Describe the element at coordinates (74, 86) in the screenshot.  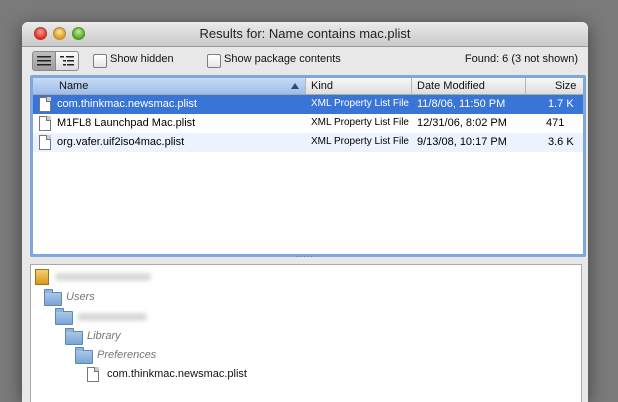
I see `column-header-name-label: Name` at that location.